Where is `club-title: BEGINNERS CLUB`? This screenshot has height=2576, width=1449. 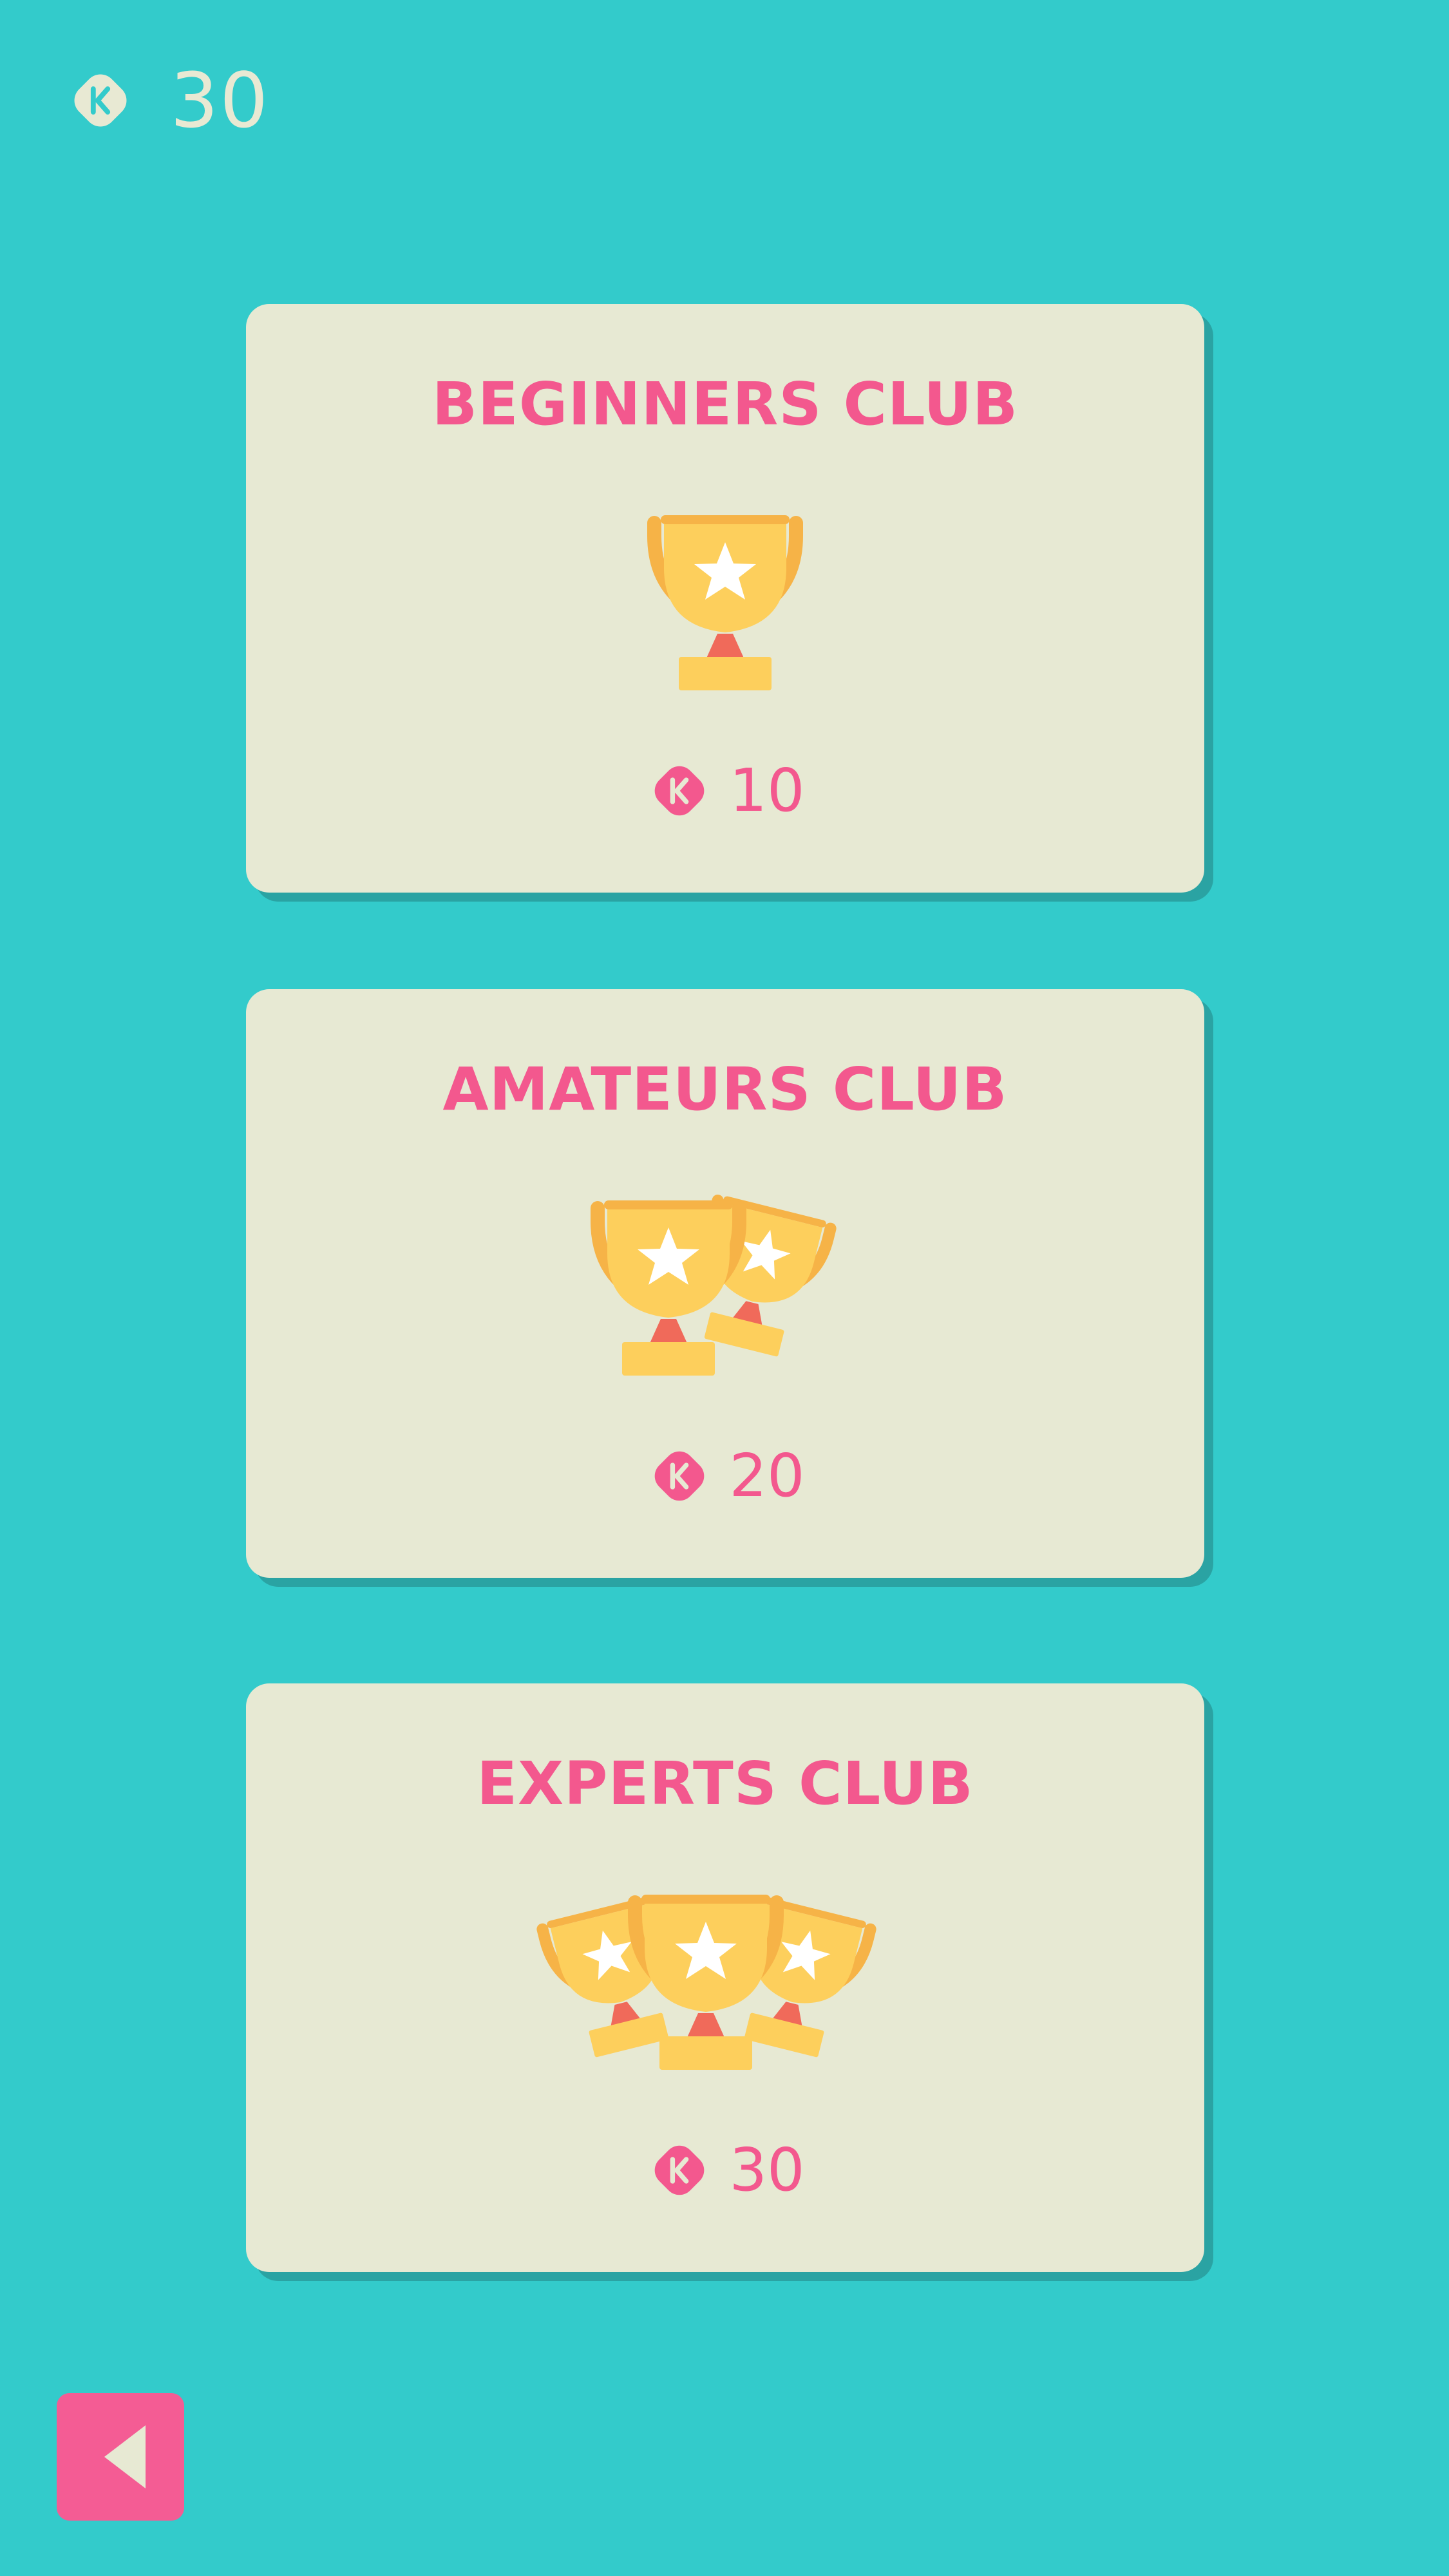
club-title: BEGINNERS CLUB is located at coordinates (725, 404).